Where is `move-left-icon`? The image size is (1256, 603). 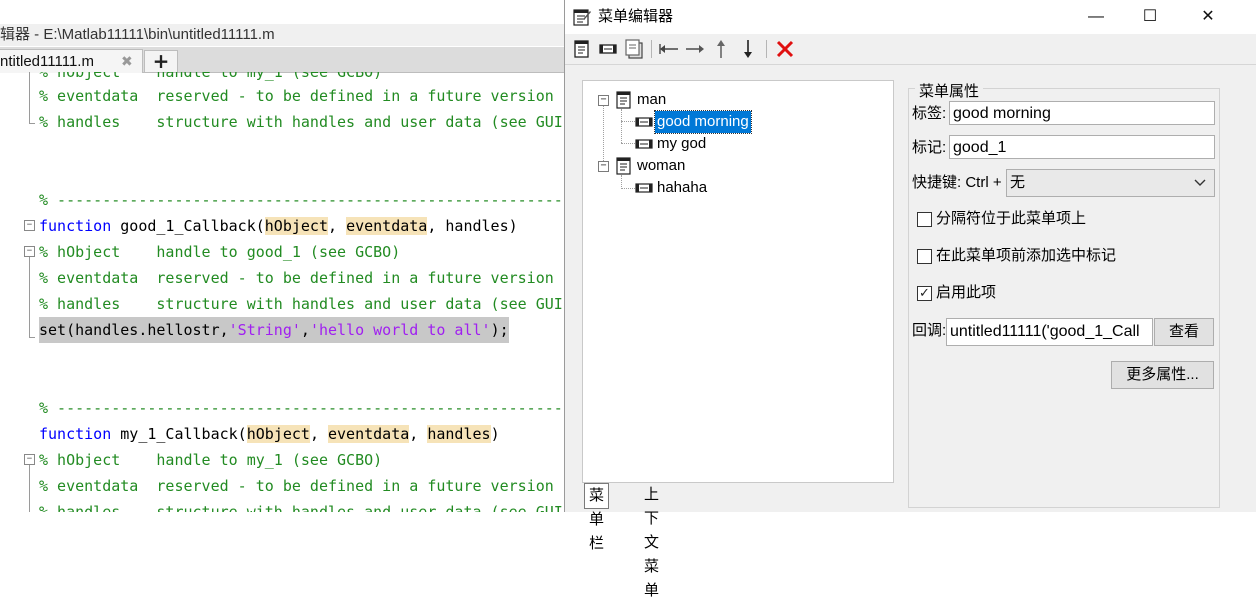
move-left-icon is located at coordinates (669, 49).